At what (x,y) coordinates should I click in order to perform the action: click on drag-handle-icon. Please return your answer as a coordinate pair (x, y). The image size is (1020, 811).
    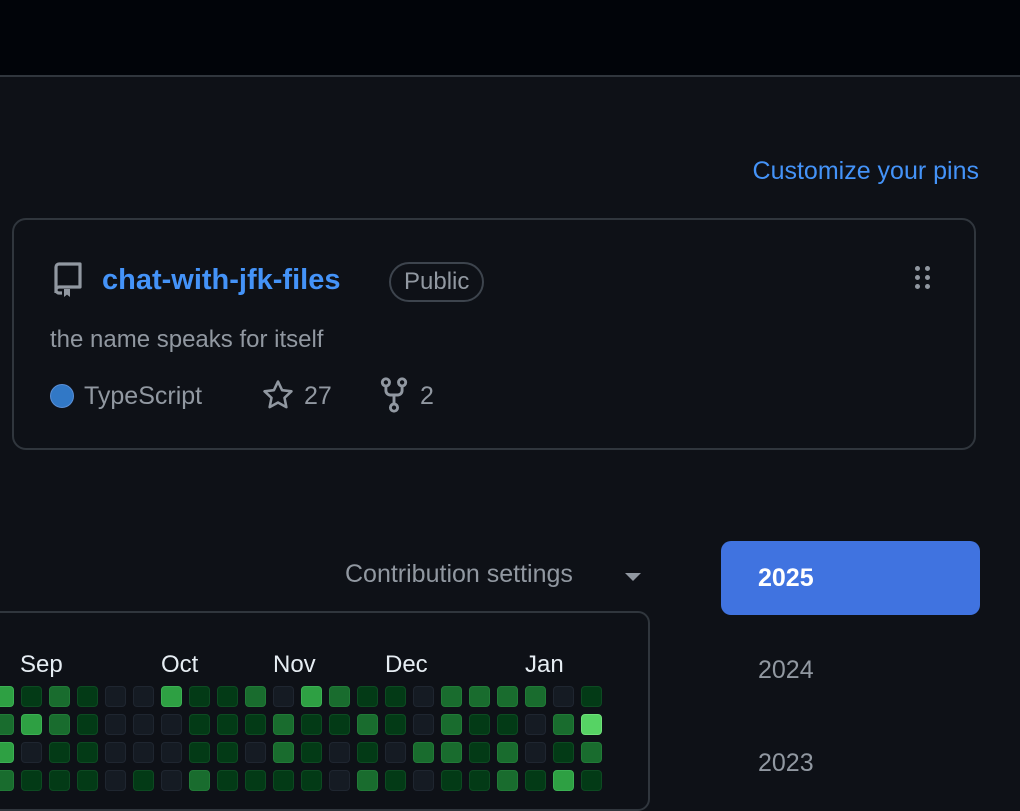
    Looking at the image, I should click on (923, 281).